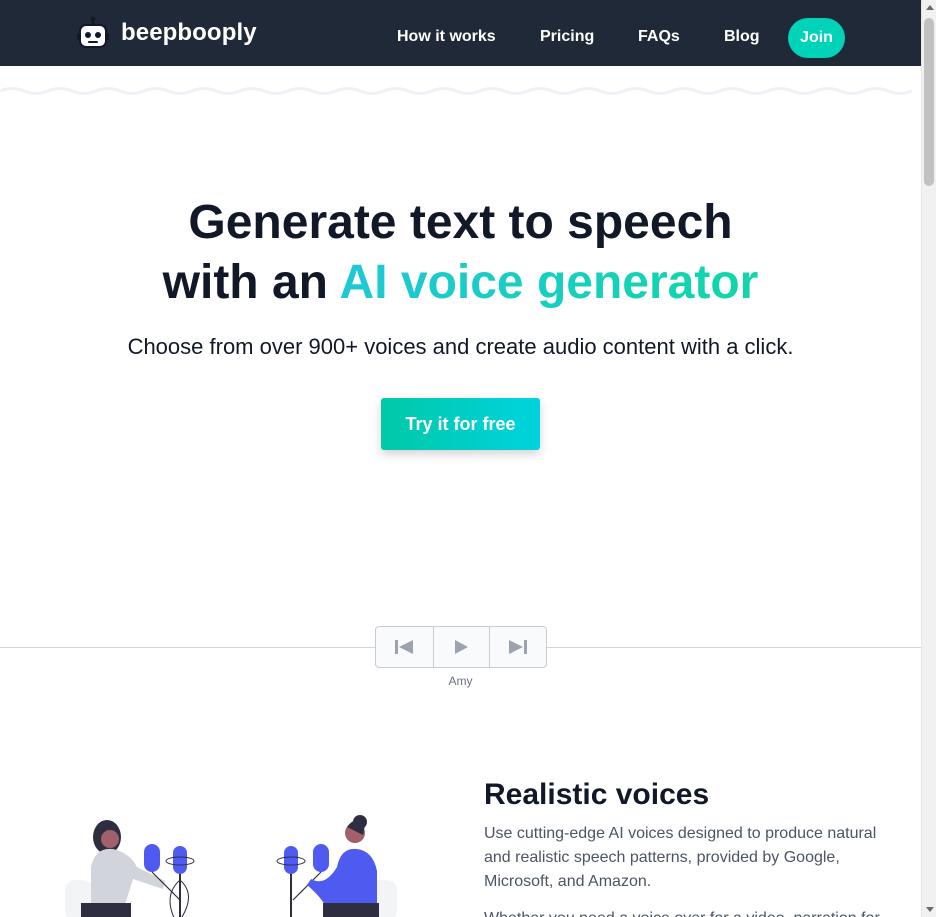 This screenshot has width=936, height=917. I want to click on brand-logo: beepbooply, so click(166, 33).